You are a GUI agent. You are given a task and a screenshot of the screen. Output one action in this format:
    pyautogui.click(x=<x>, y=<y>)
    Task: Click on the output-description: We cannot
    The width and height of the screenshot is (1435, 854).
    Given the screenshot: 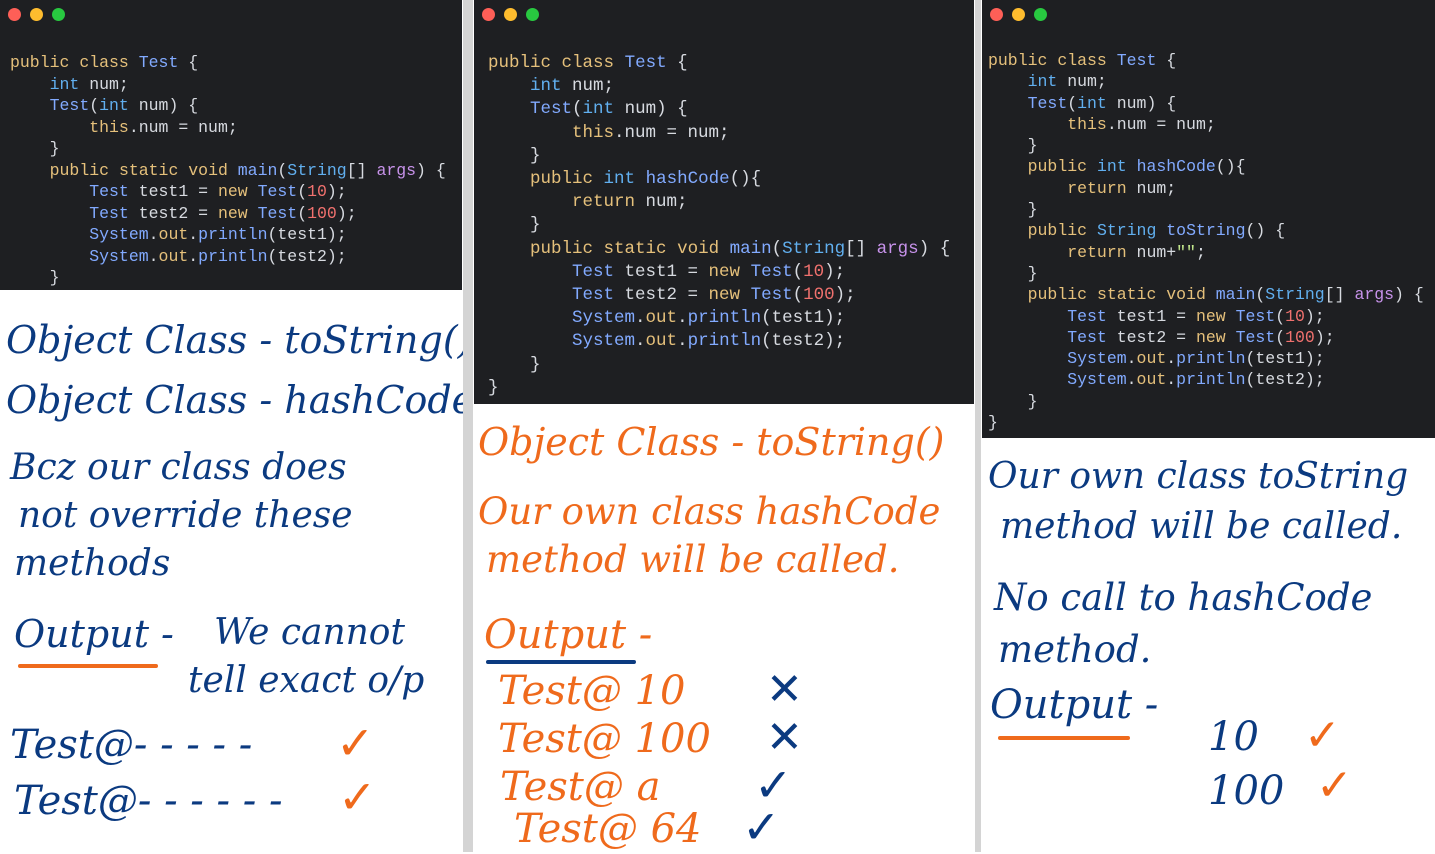 What is the action you would take?
    pyautogui.click(x=309, y=632)
    